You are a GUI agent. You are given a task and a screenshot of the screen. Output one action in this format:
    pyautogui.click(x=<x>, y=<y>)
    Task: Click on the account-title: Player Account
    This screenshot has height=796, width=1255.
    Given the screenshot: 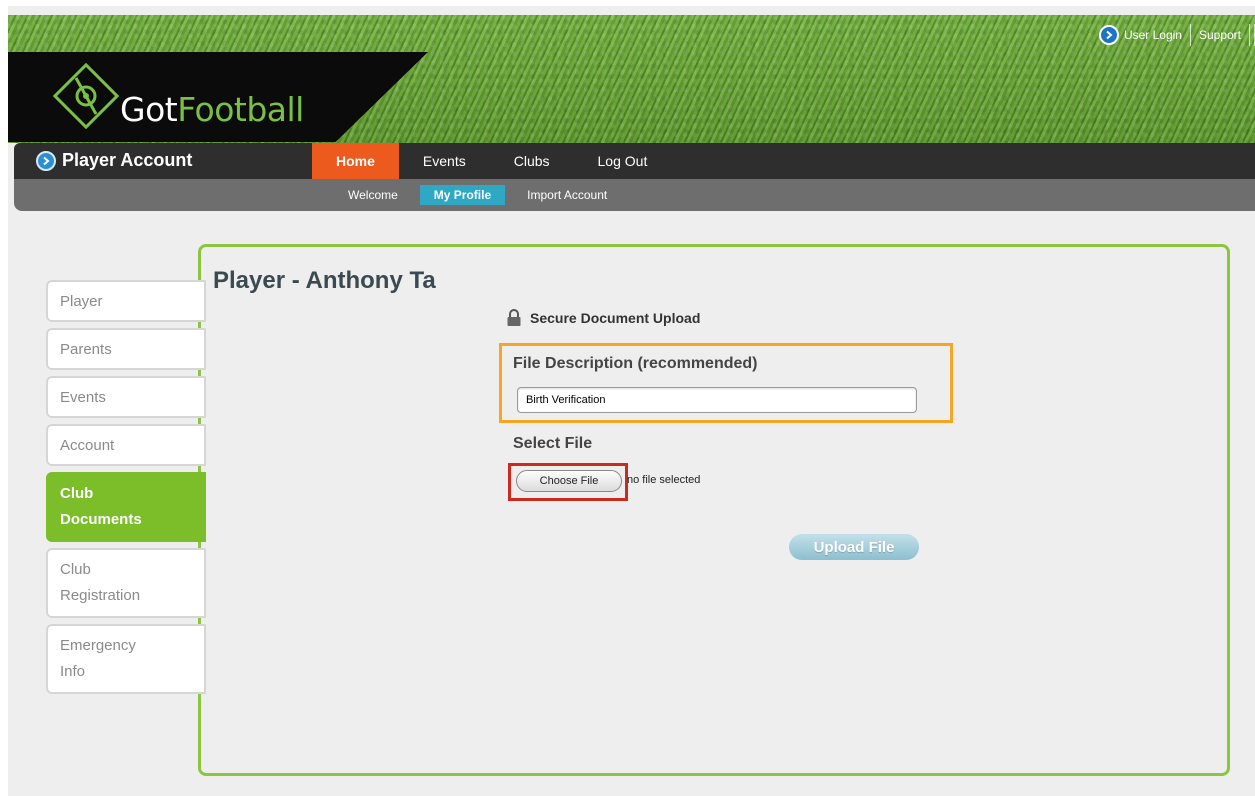 What is the action you would take?
    pyautogui.click(x=114, y=160)
    